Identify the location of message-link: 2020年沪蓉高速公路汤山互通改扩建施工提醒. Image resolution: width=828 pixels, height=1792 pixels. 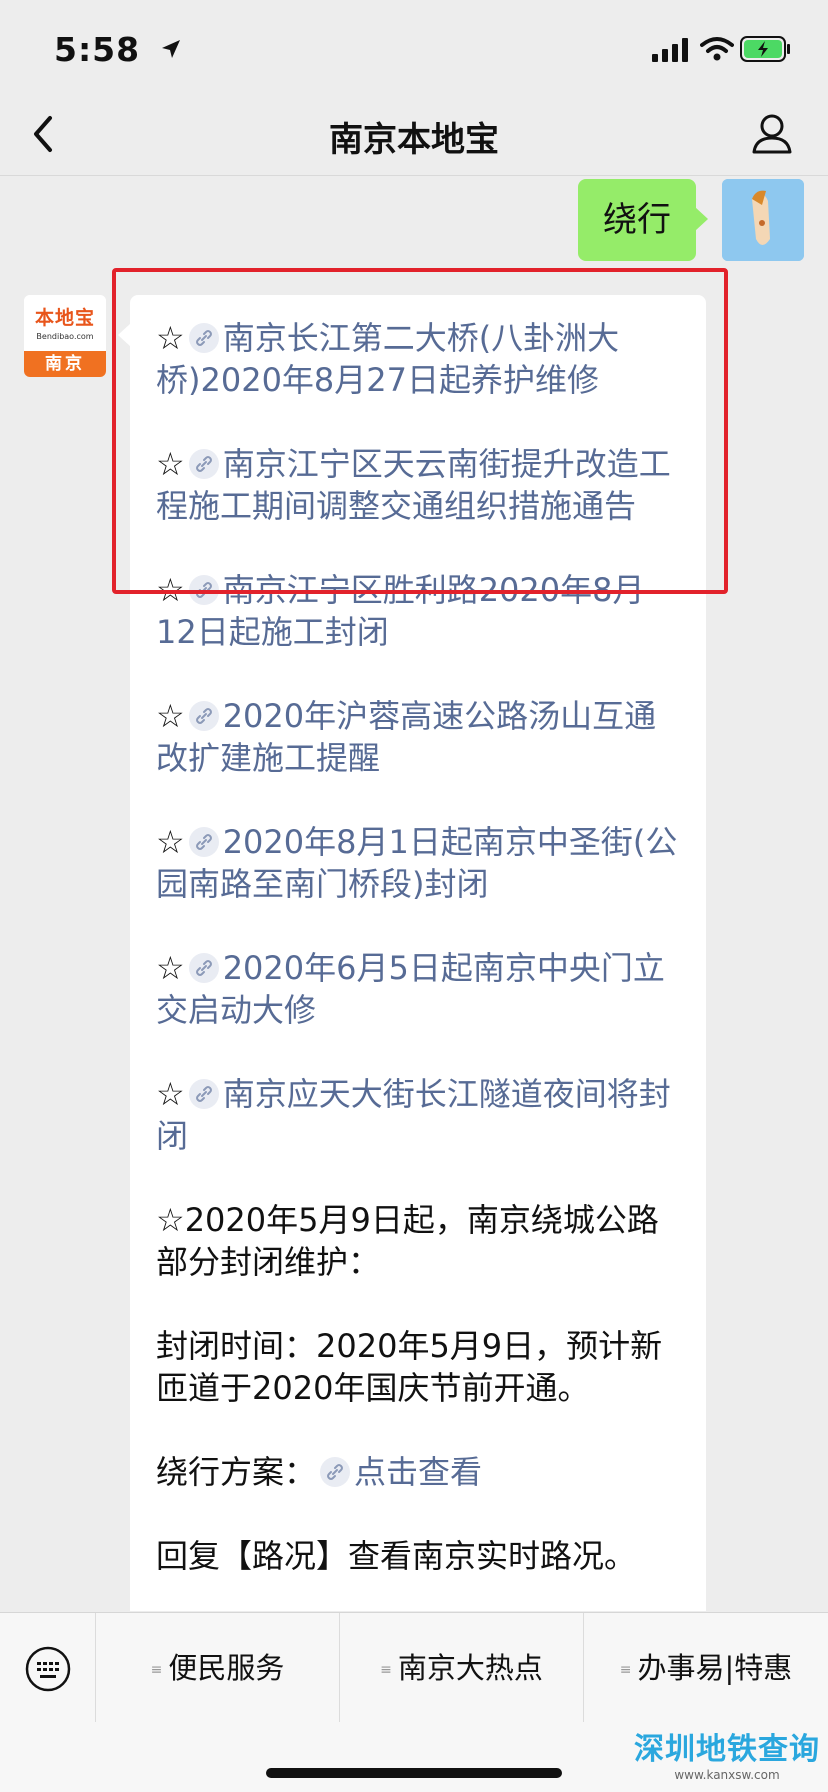
(406, 737).